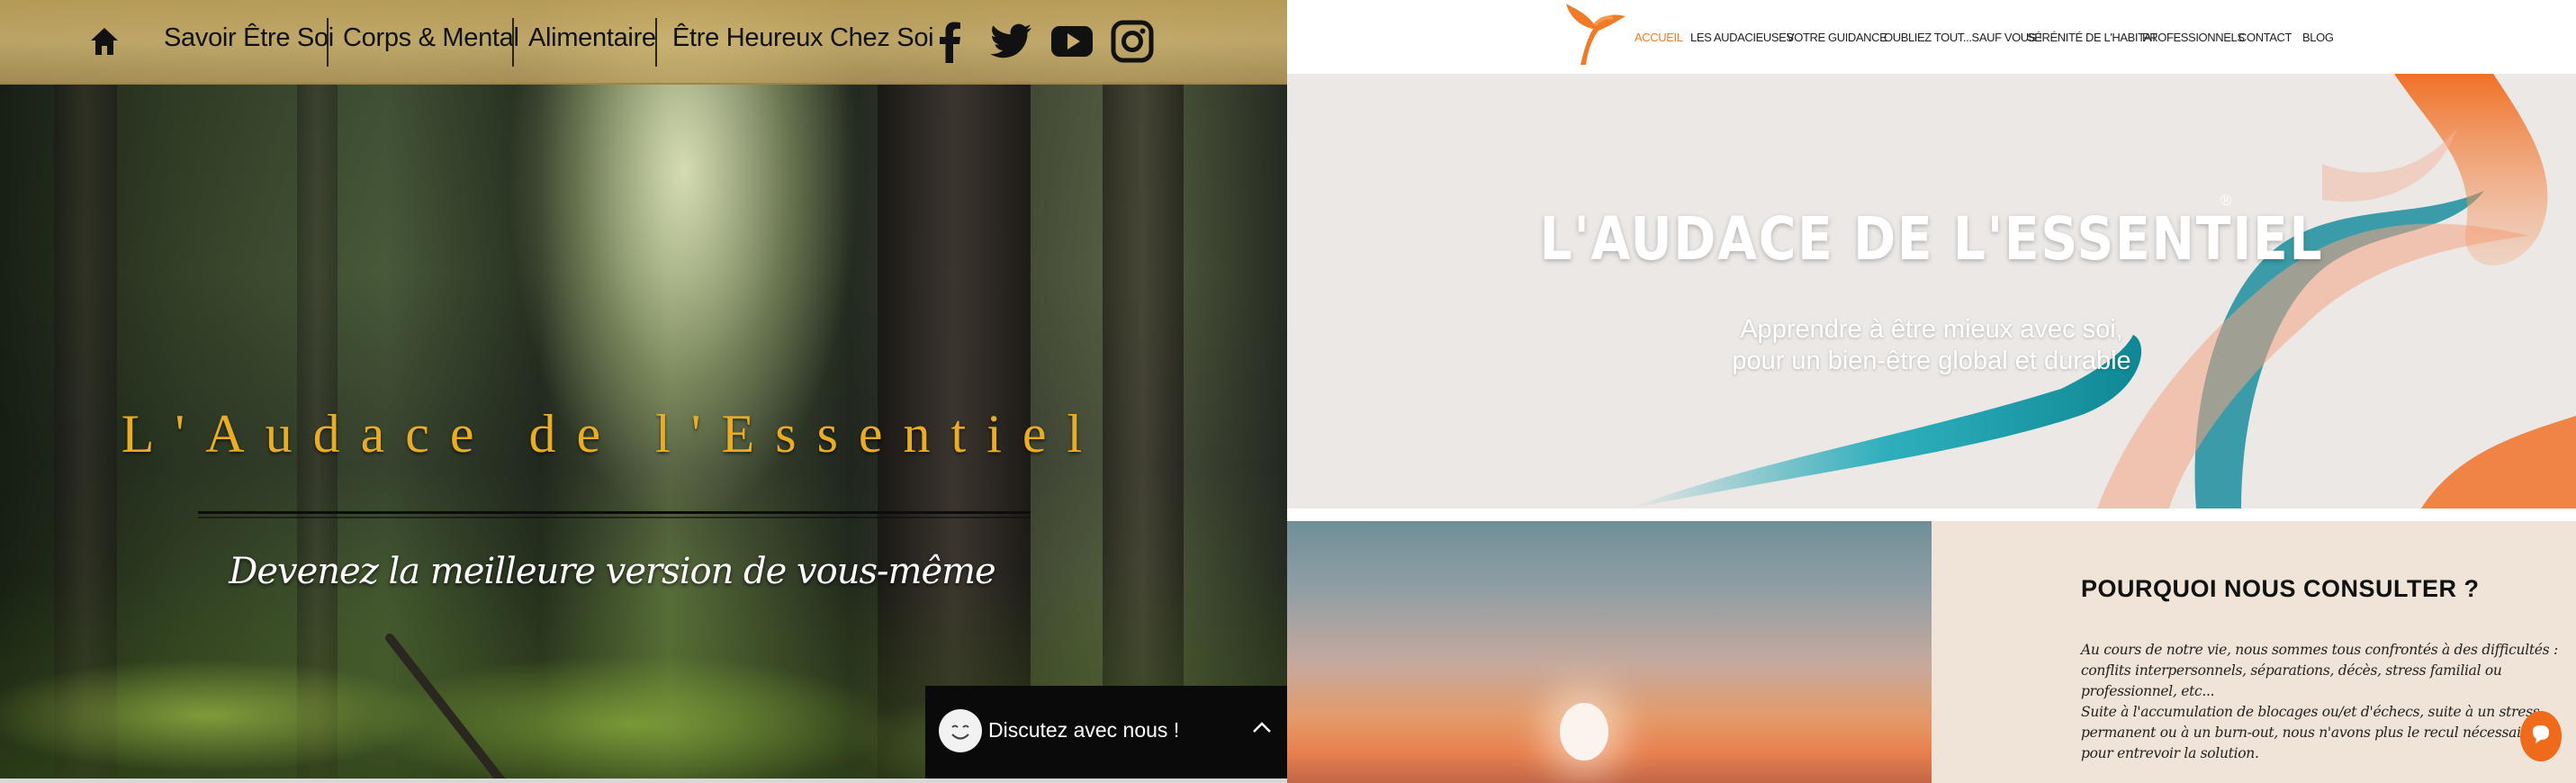 The width and height of the screenshot is (2576, 783). I want to click on section-gap, so click(1931, 515).